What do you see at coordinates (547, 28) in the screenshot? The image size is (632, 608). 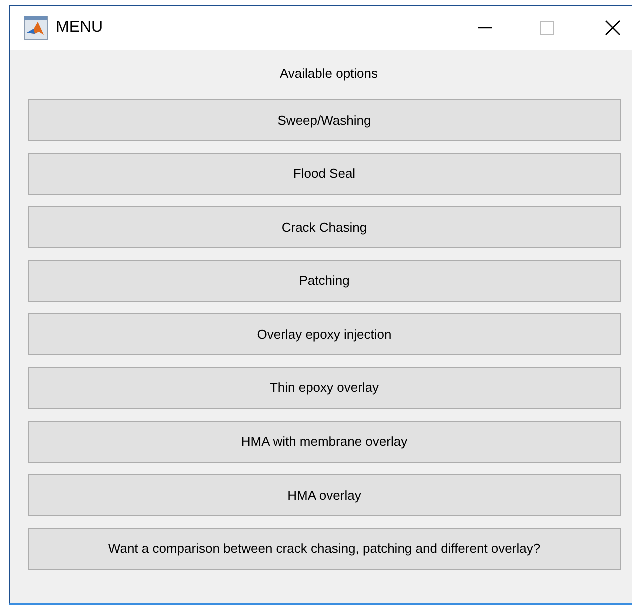 I see `maximize-icon` at bounding box center [547, 28].